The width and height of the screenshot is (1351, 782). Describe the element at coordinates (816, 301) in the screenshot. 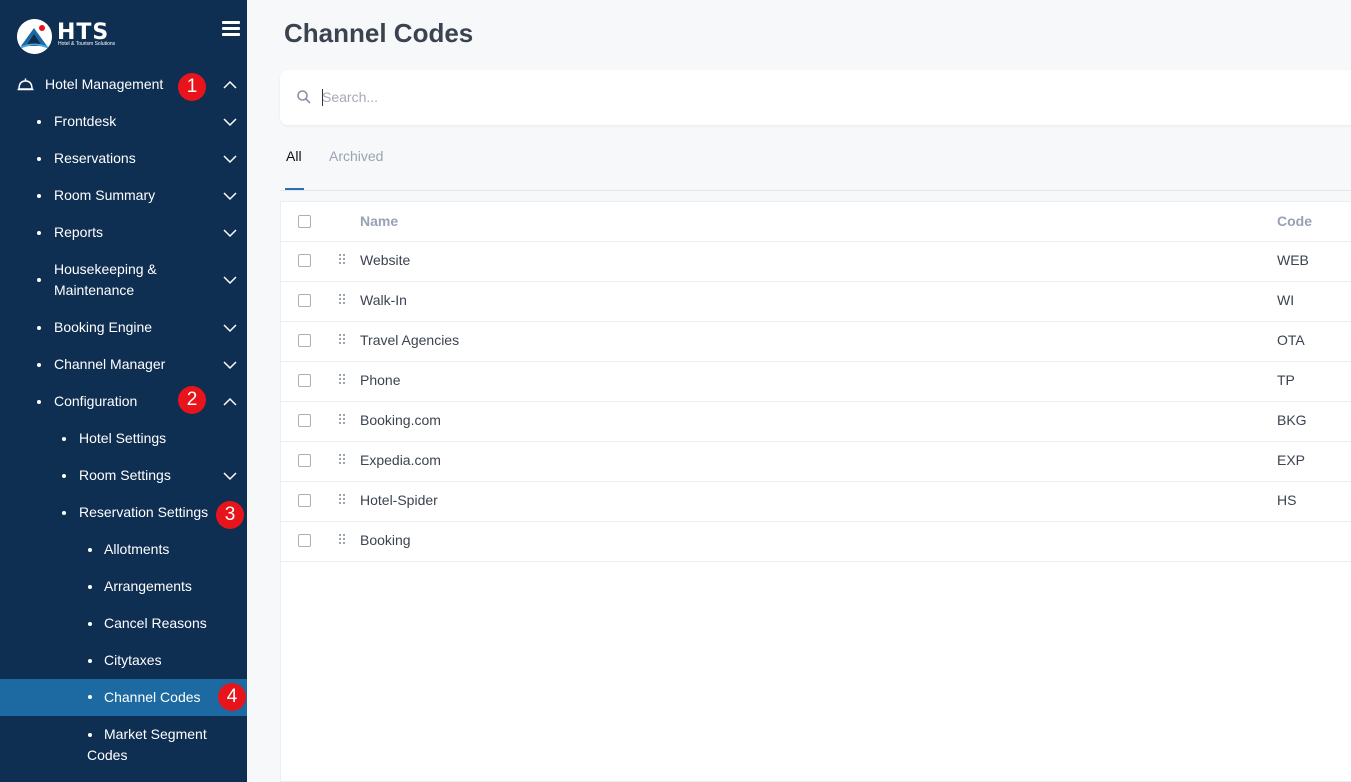

I see `table-row: Walk-In WI` at that location.